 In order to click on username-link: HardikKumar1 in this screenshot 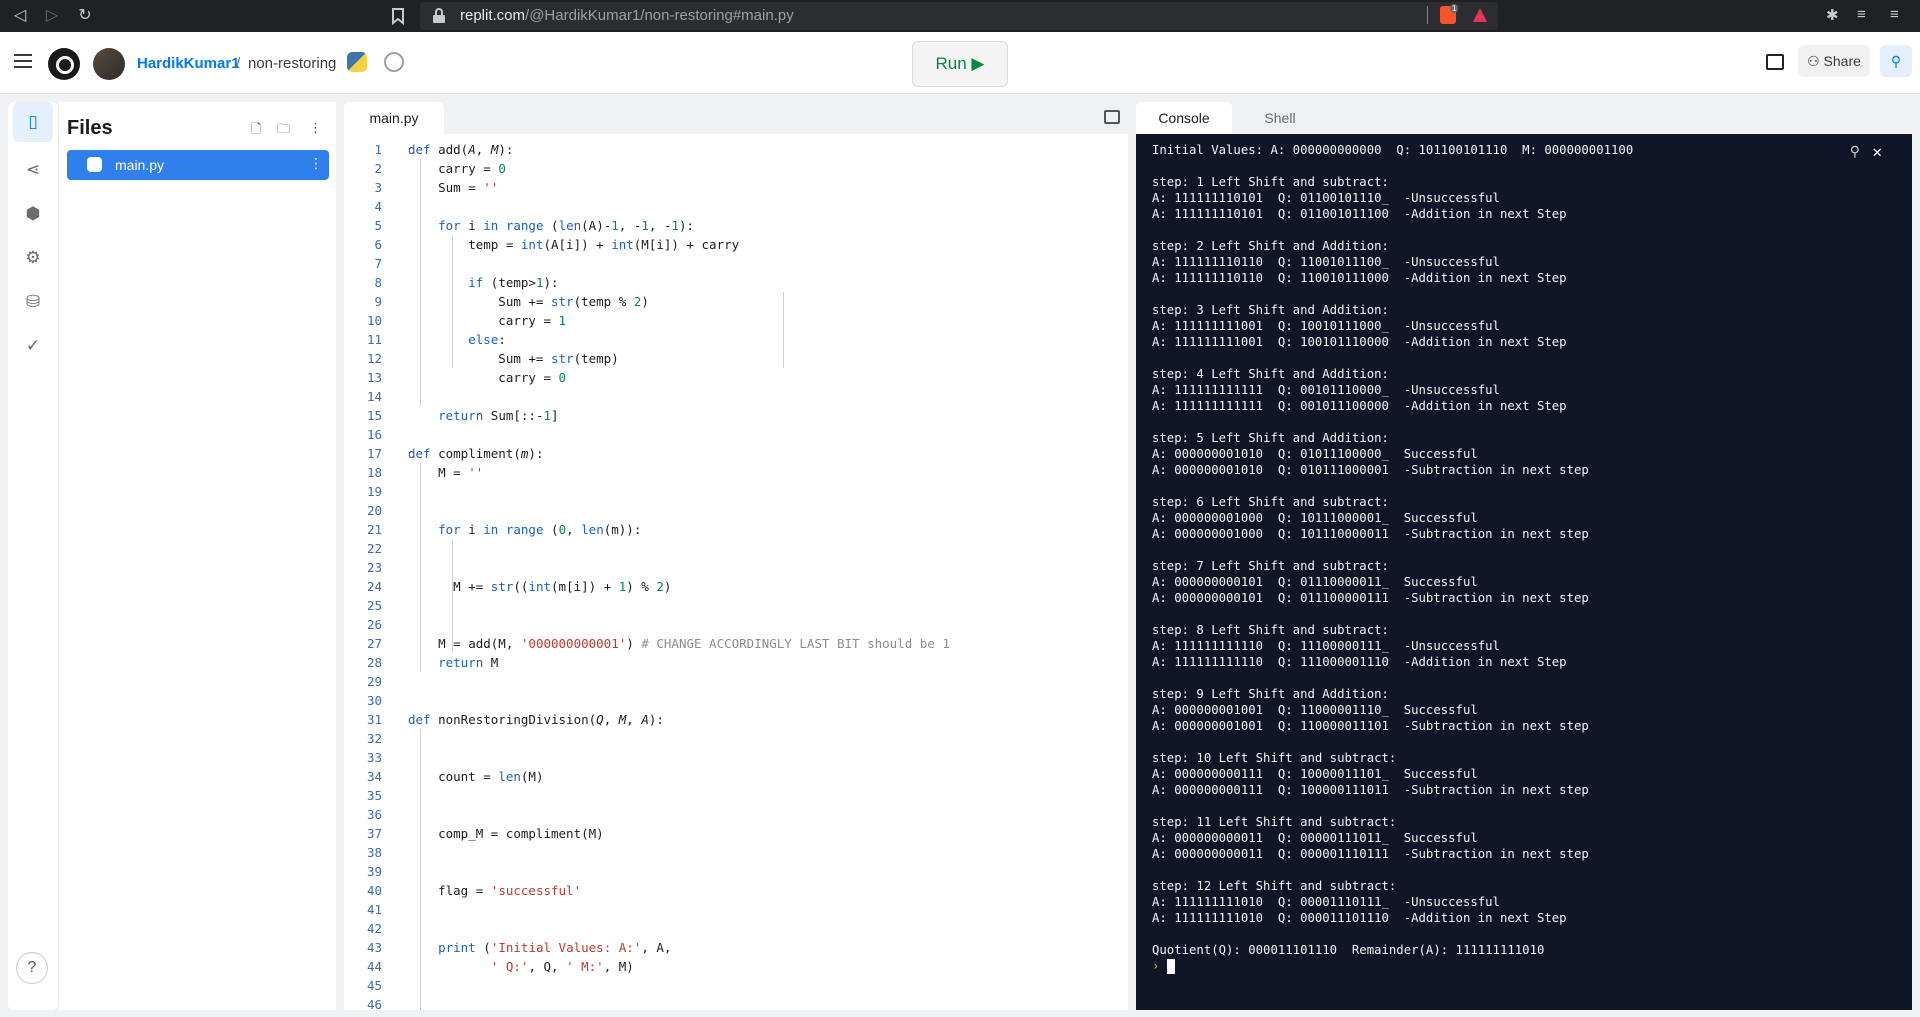, I will do `click(188, 63)`.